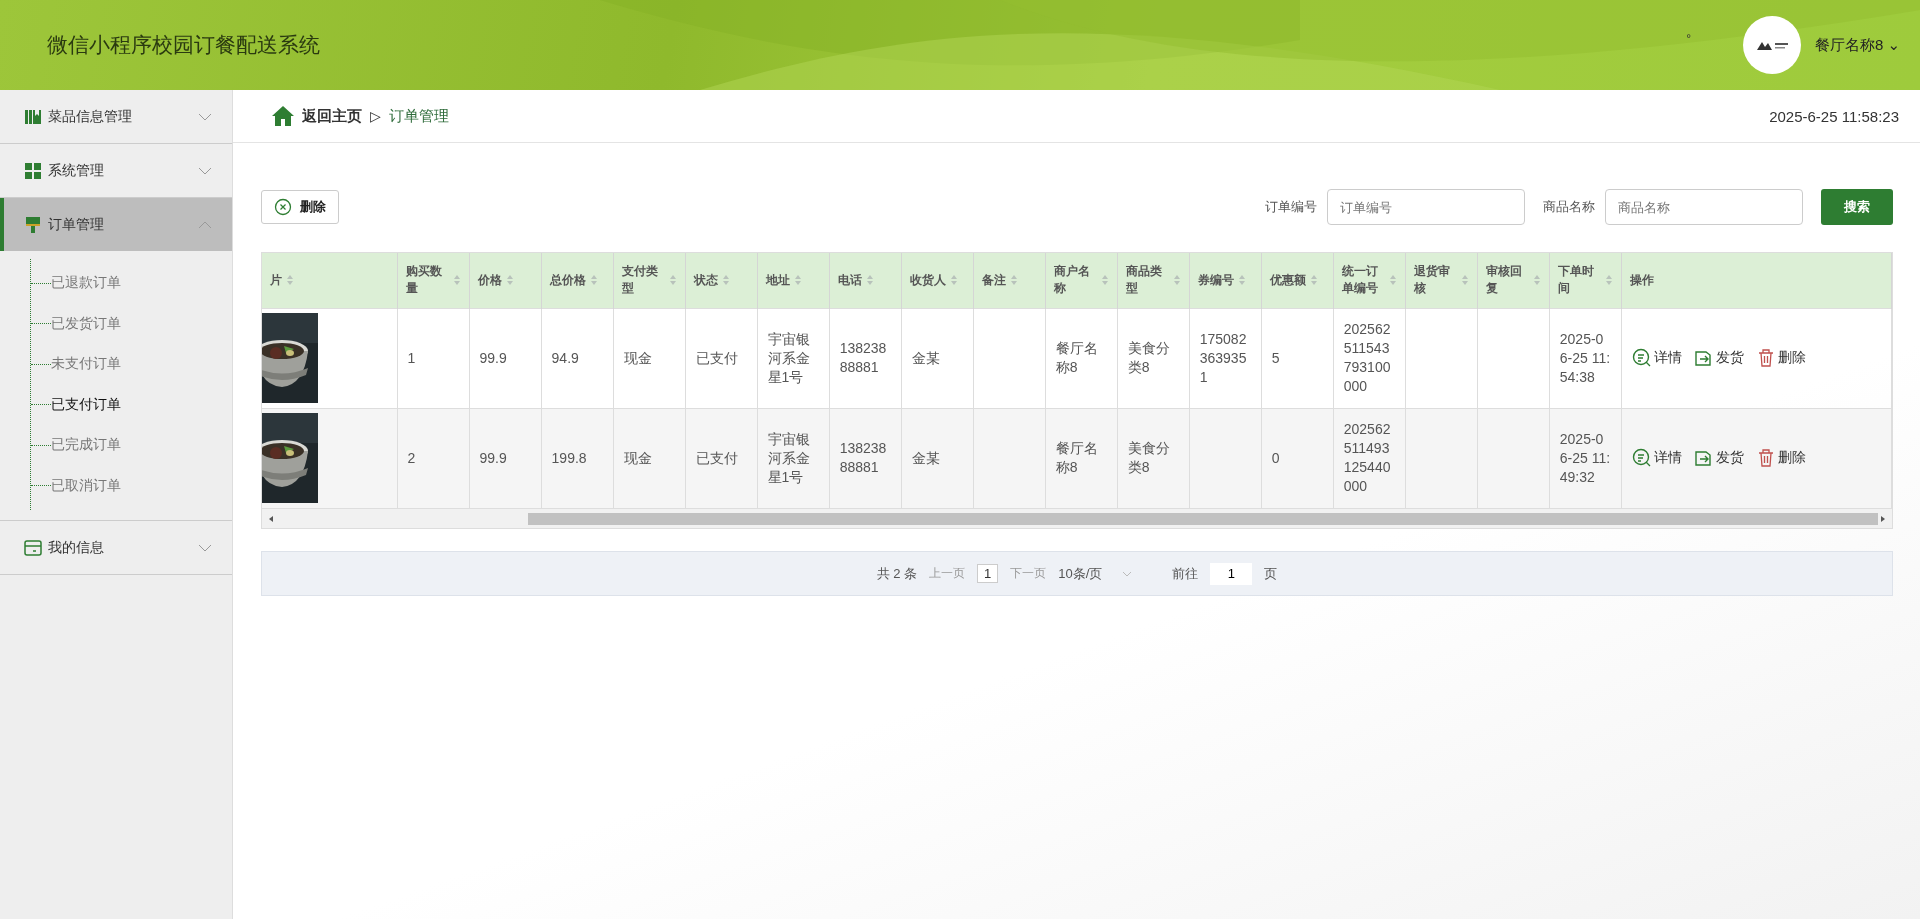 This screenshot has width=1920, height=919. I want to click on table-cell: 202562511493125440000, so click(1369, 458).